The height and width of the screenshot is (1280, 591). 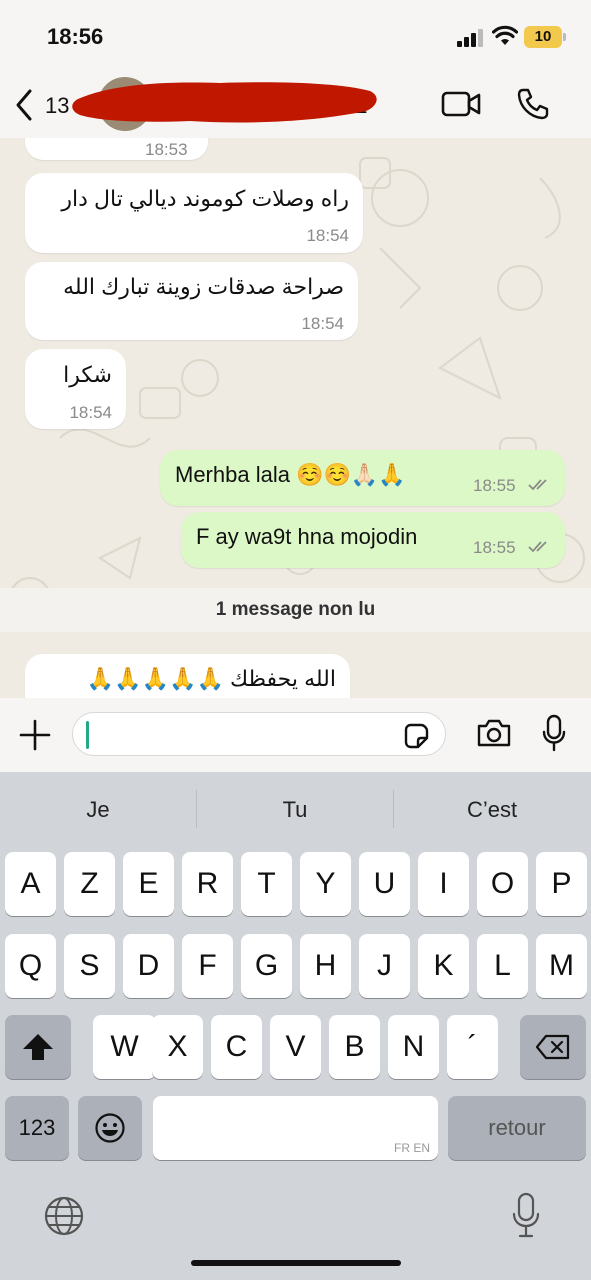 I want to click on message-text: F ay wa9t hna mojodin, so click(x=307, y=536).